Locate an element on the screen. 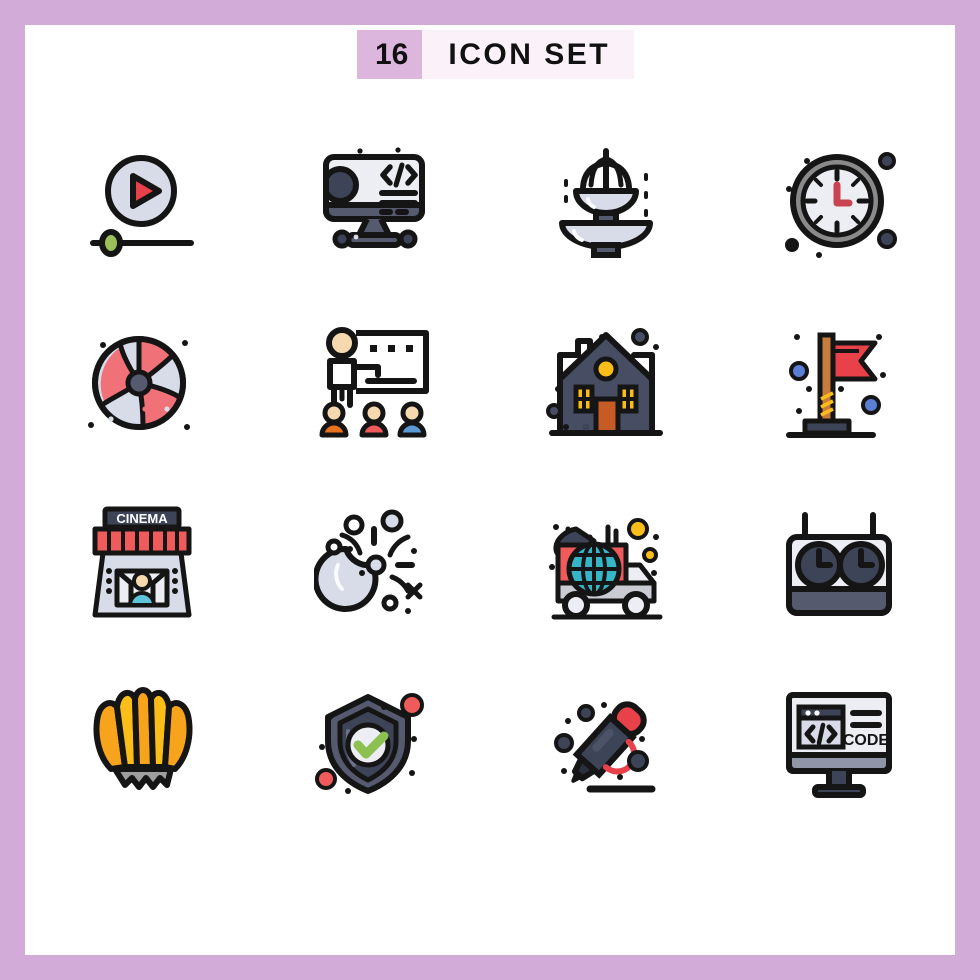  crescent-moon-stars-icon is located at coordinates (368, 561).